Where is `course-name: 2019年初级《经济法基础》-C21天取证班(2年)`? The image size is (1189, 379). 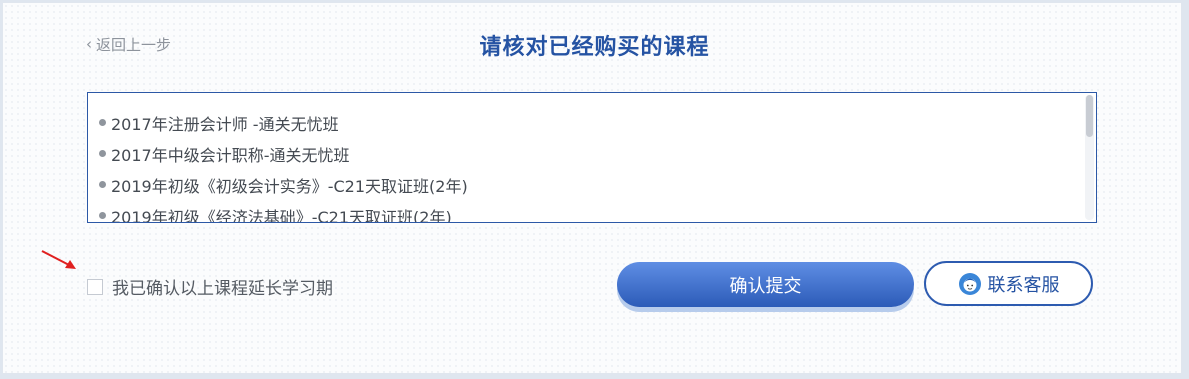 course-name: 2019年初级《经济法基础》-C21天取证班(2年) is located at coordinates (281, 215).